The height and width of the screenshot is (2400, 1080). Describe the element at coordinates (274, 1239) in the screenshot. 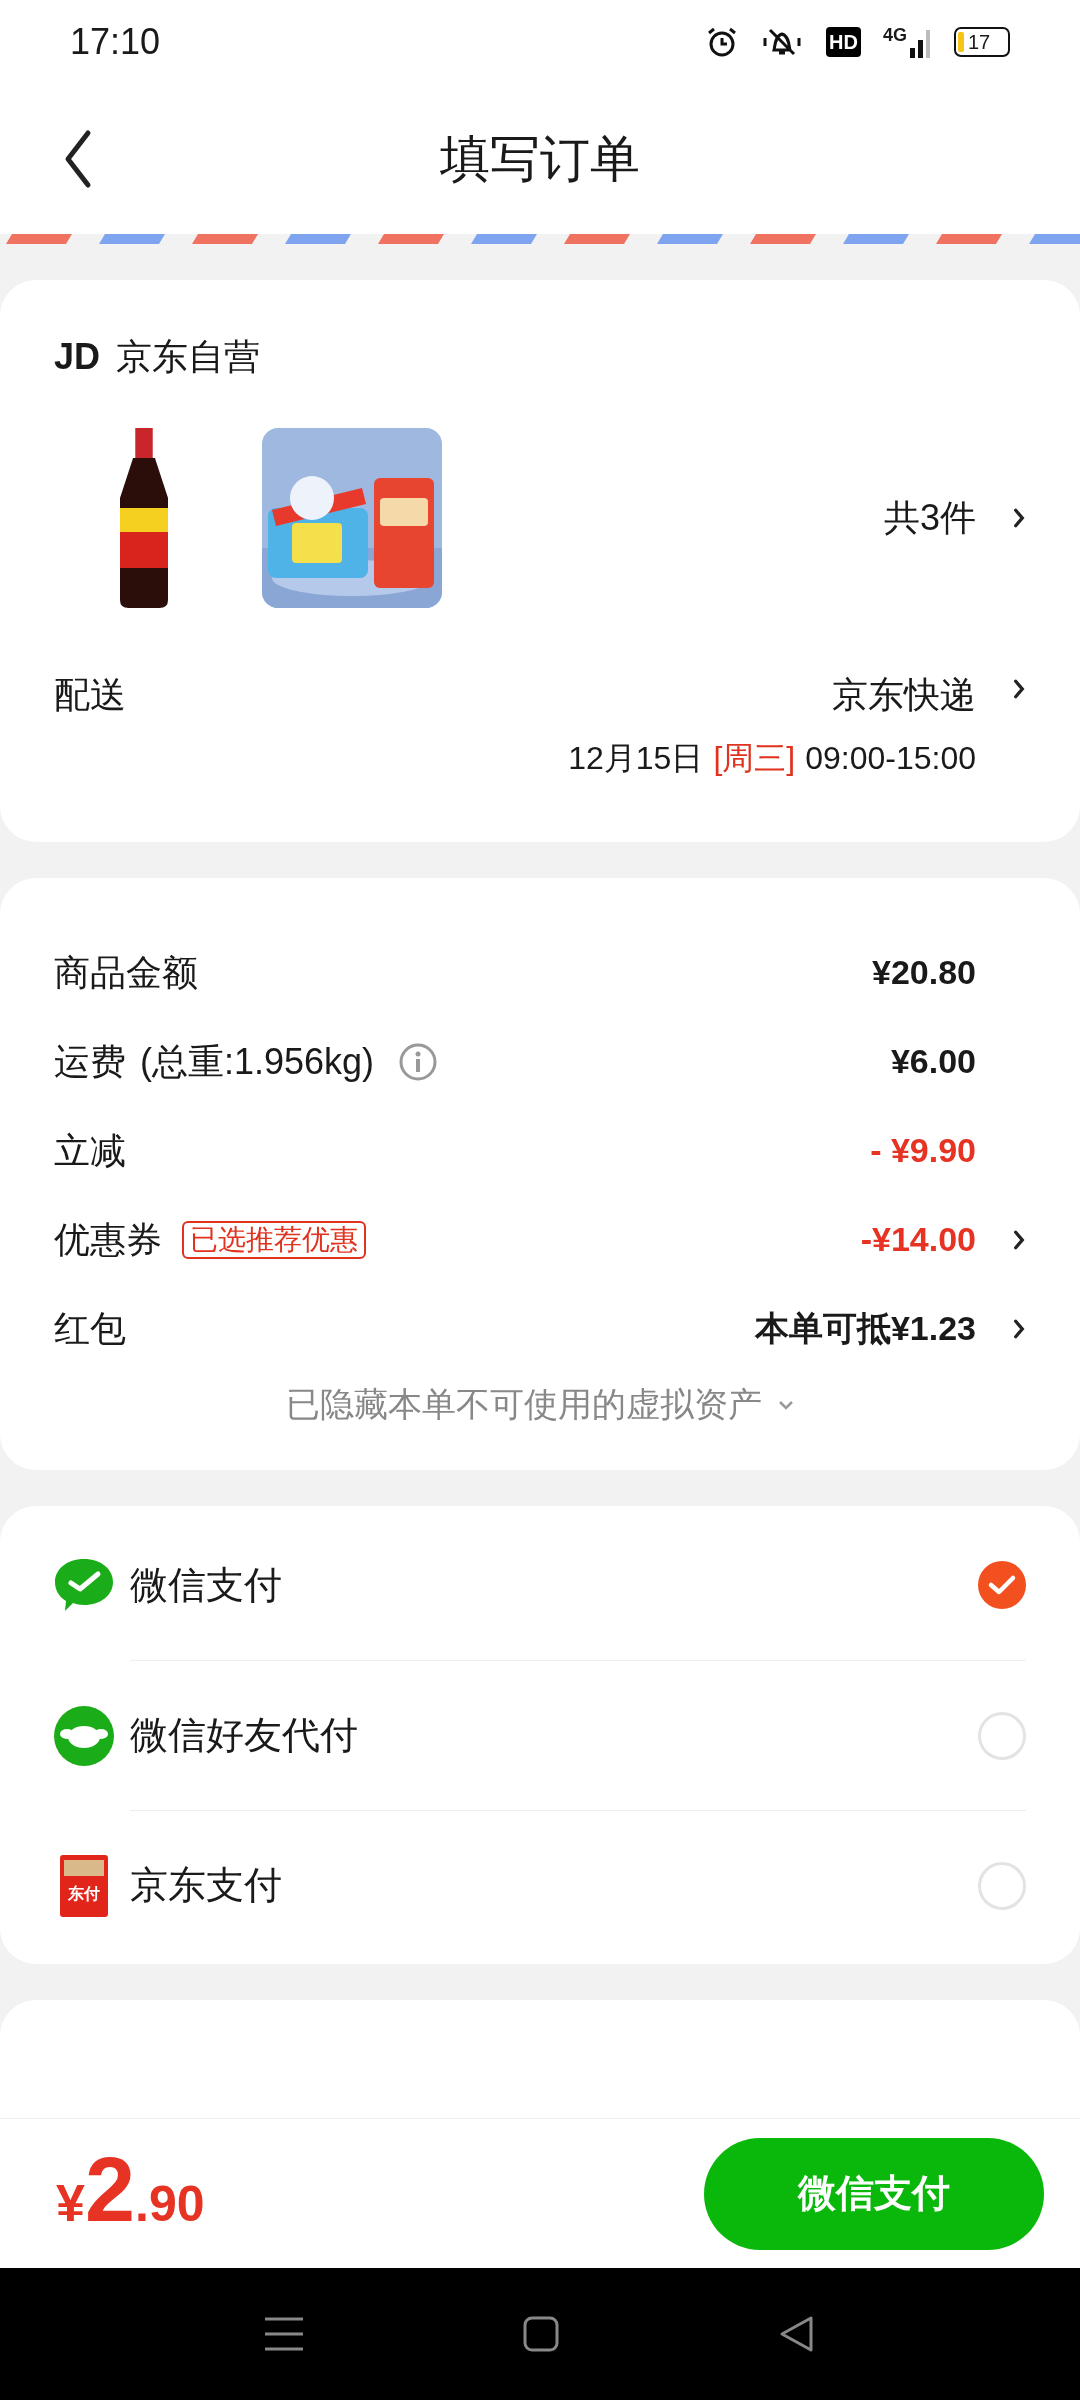

I see `coupon-tag: 已选推荐优惠` at that location.